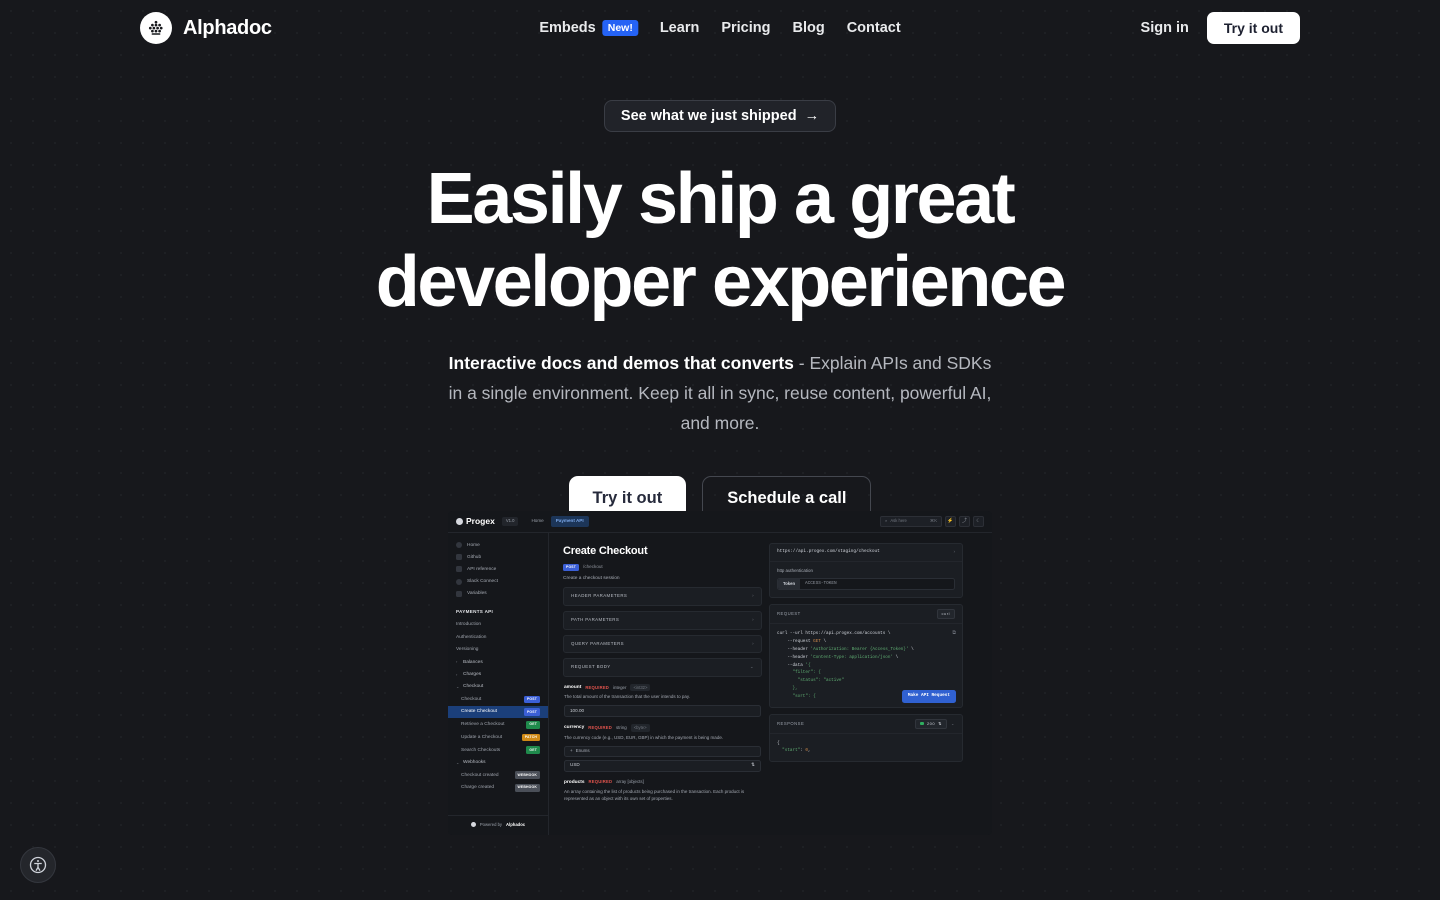 This screenshot has height=900, width=1440. I want to click on accordion-query-parameters: QUERY PARAMETERS ›, so click(662, 644).